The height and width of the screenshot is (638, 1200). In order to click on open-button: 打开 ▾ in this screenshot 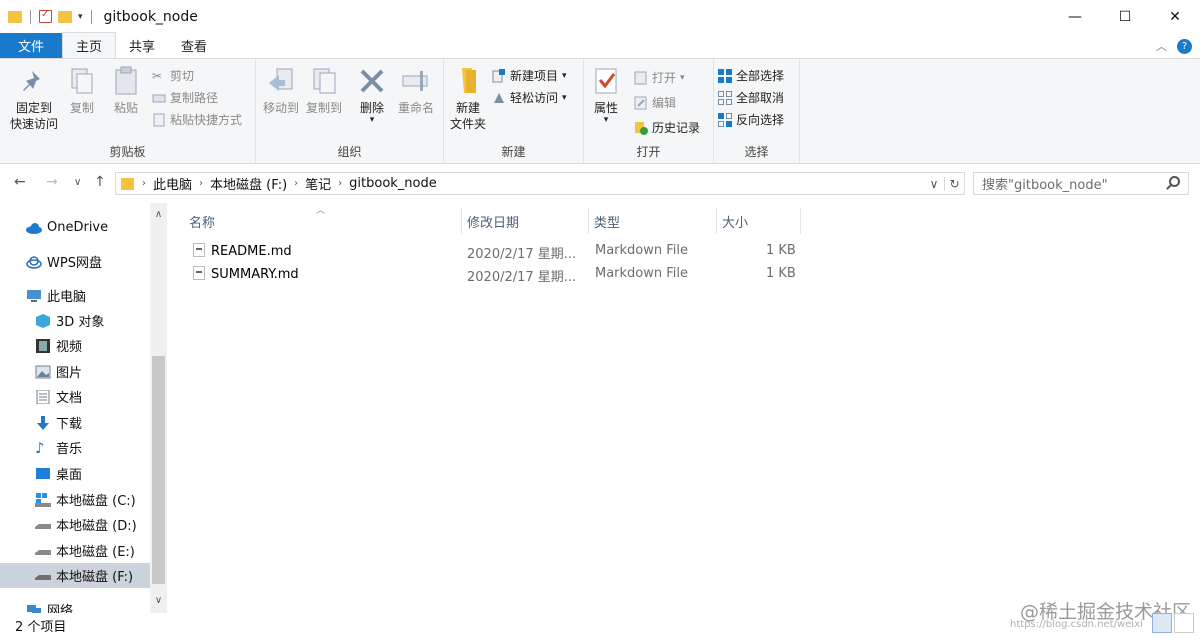, I will do `click(659, 77)`.